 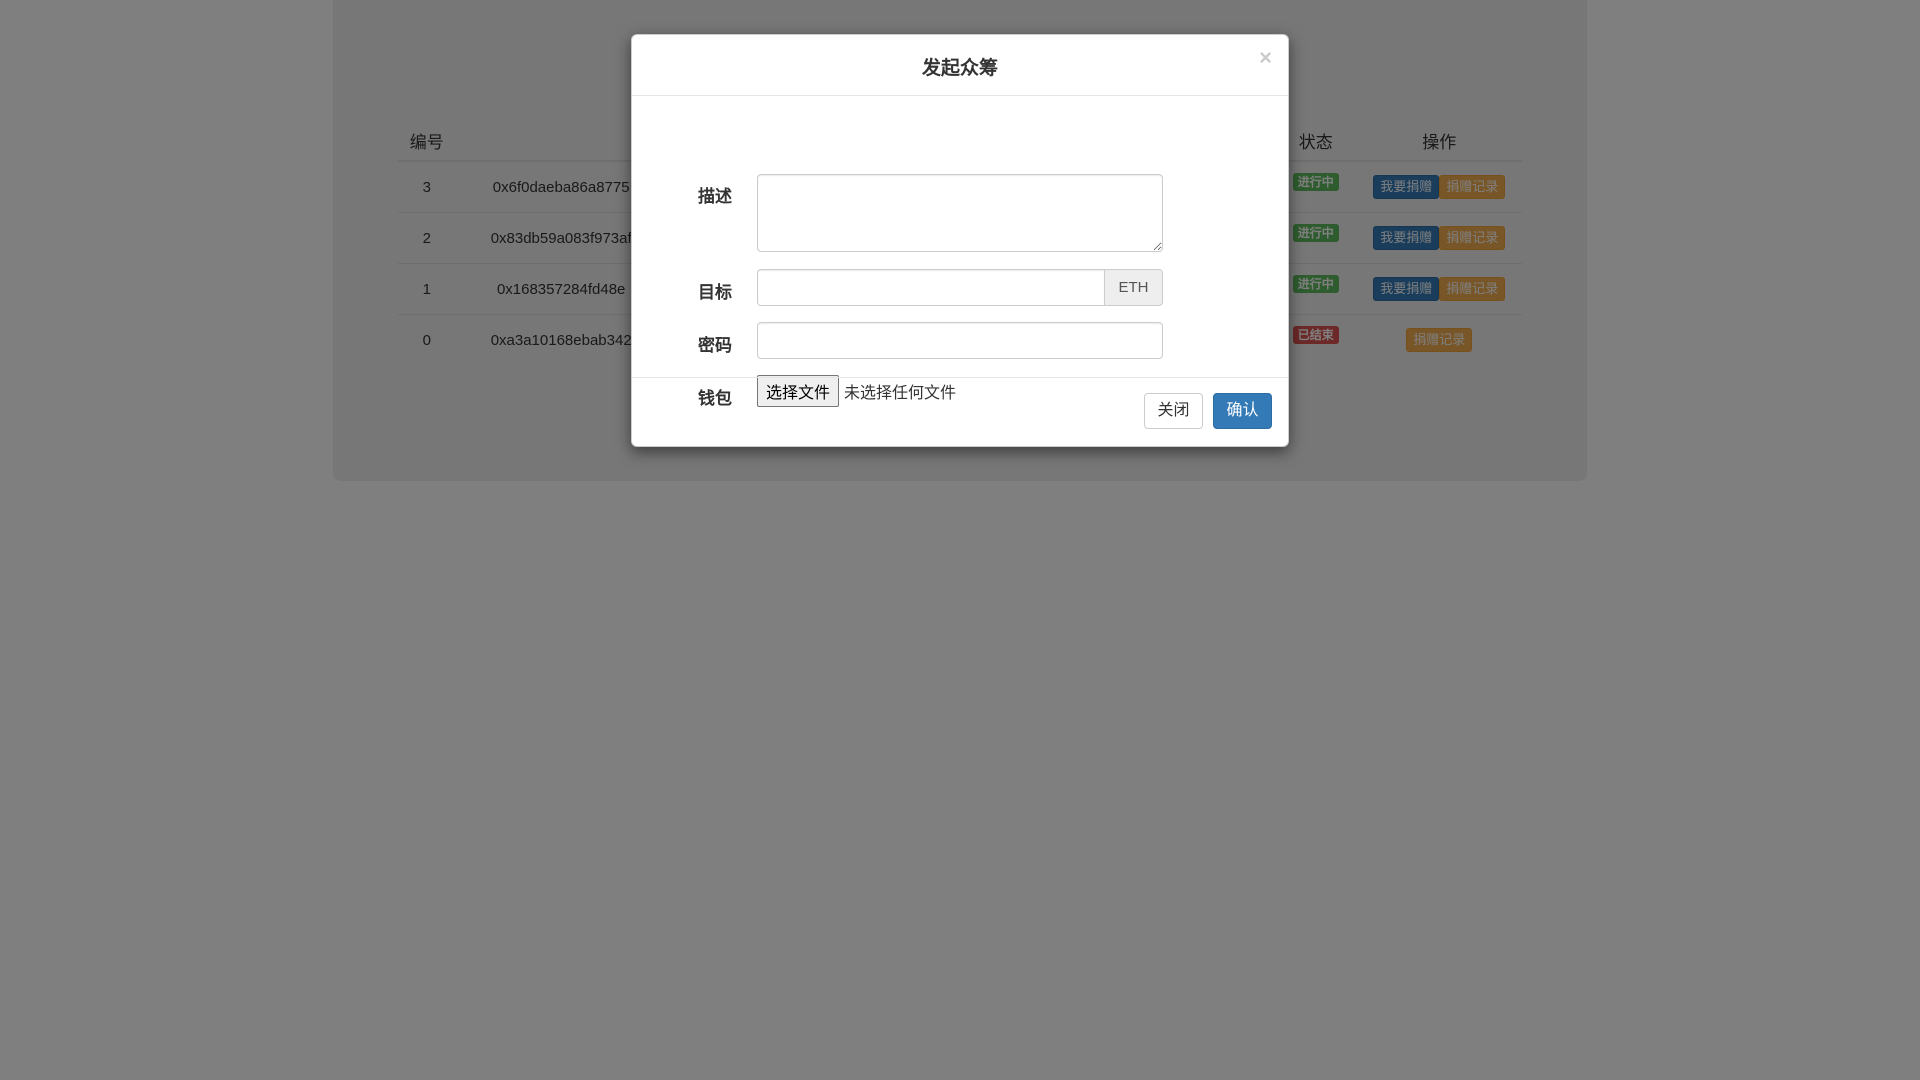 I want to click on eth-unit-addon: ETH, so click(x=1133, y=287).